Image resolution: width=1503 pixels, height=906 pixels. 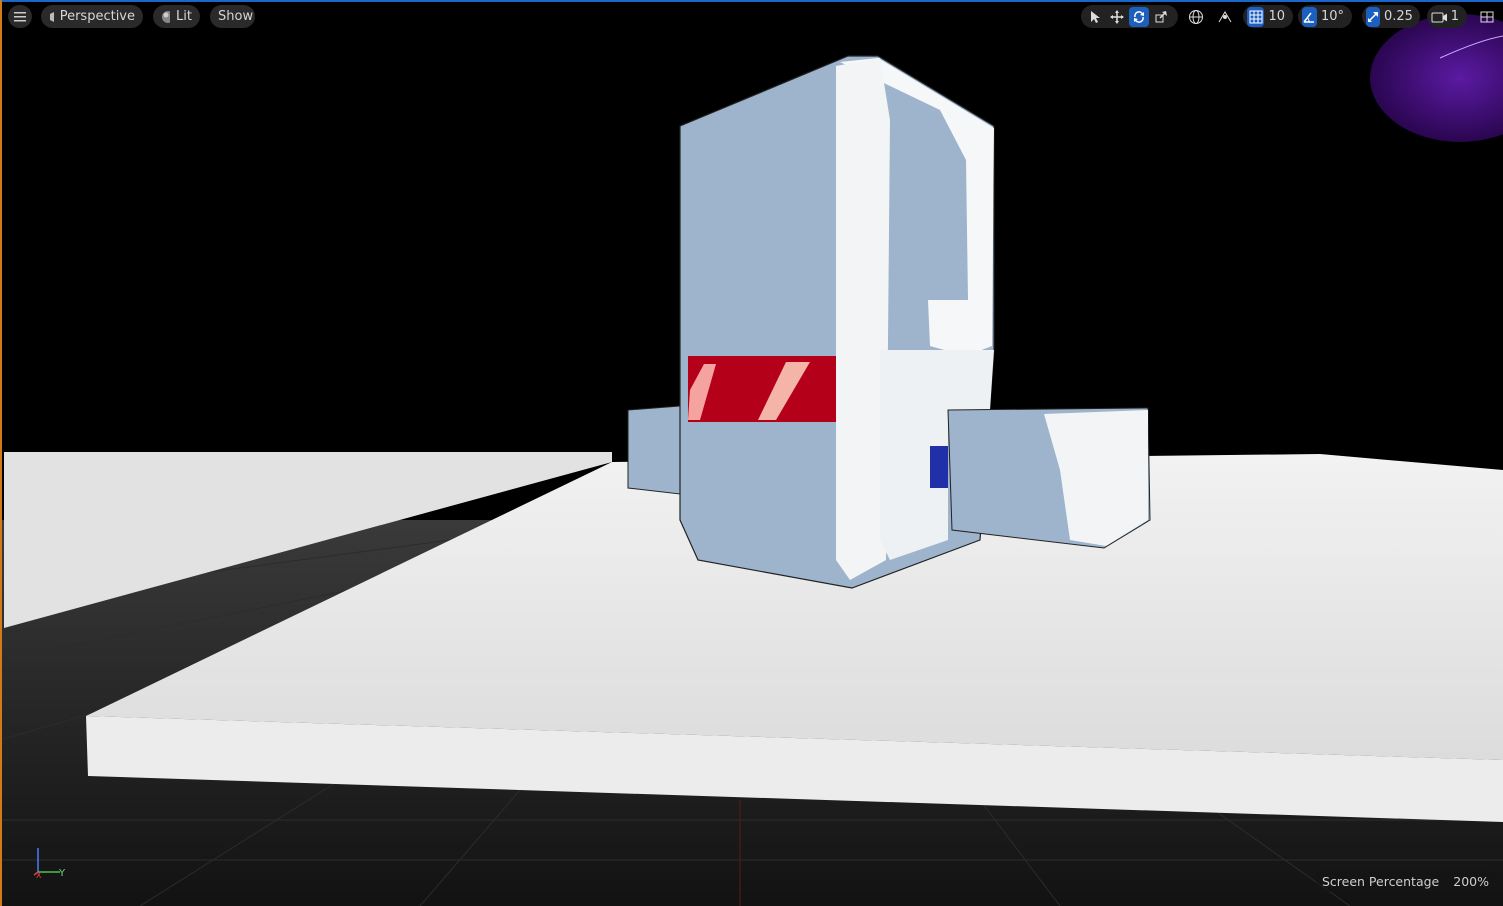 What do you see at coordinates (97, 16) in the screenshot?
I see `view-mode-label: Perspective` at bounding box center [97, 16].